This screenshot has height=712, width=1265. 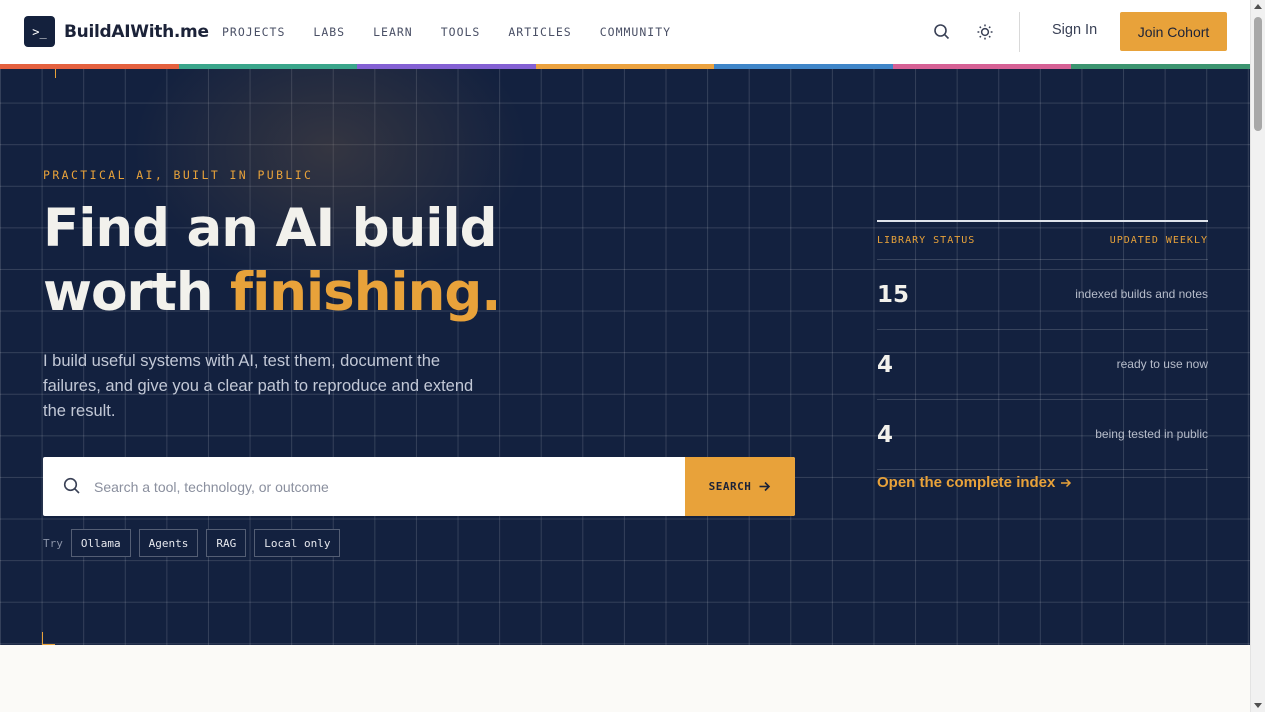 I want to click on scrollbar-thumb, so click(x=1258, y=74).